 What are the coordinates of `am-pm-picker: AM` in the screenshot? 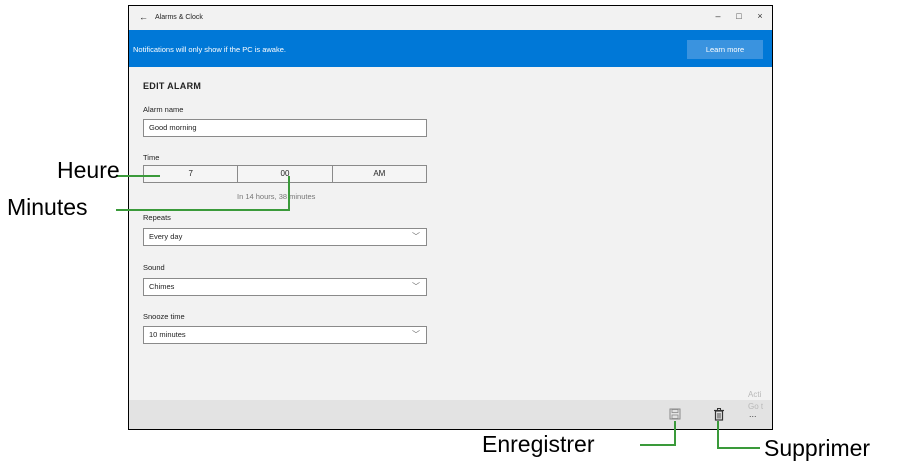 It's located at (378, 174).